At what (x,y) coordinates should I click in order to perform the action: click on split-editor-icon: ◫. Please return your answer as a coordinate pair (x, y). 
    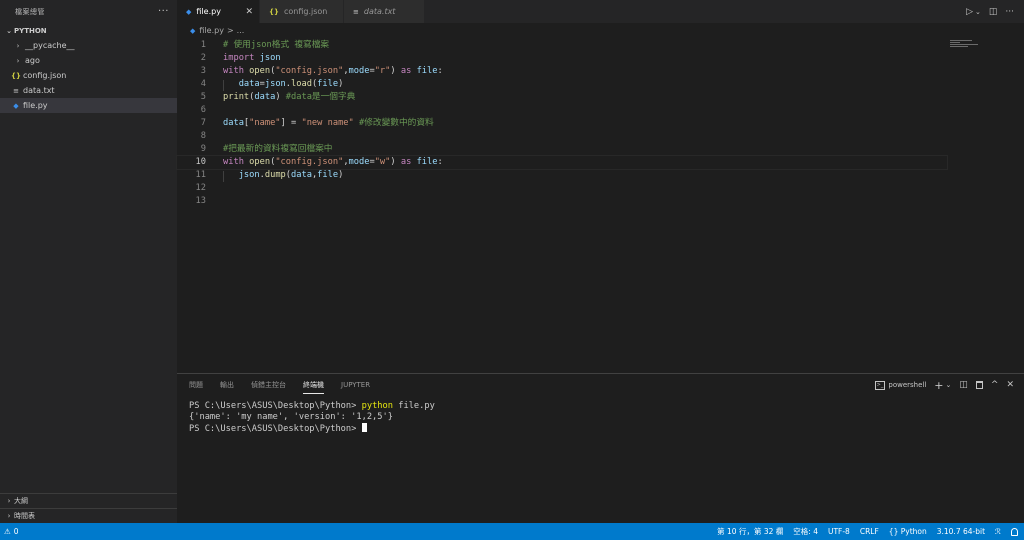
    Looking at the image, I should click on (993, 12).